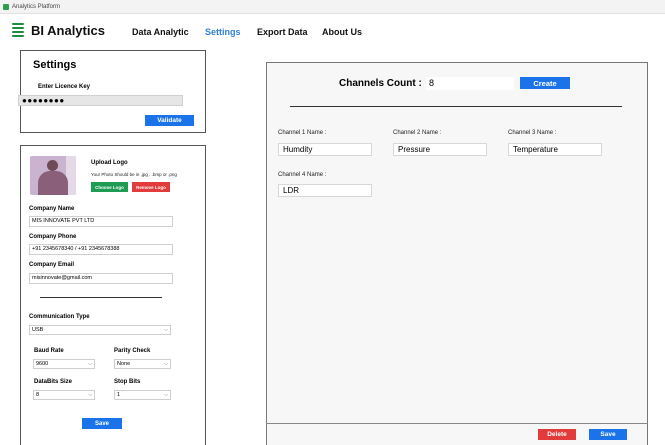  I want to click on baud-rate-select: 9600 ⌵, so click(64, 364).